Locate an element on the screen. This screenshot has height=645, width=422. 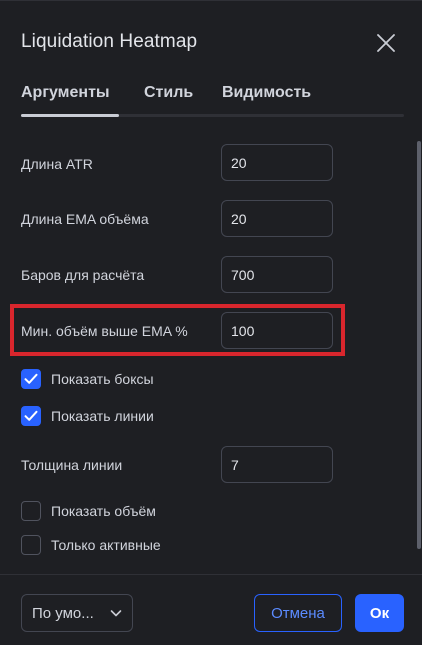
tab-active-indicator is located at coordinates (70, 115).